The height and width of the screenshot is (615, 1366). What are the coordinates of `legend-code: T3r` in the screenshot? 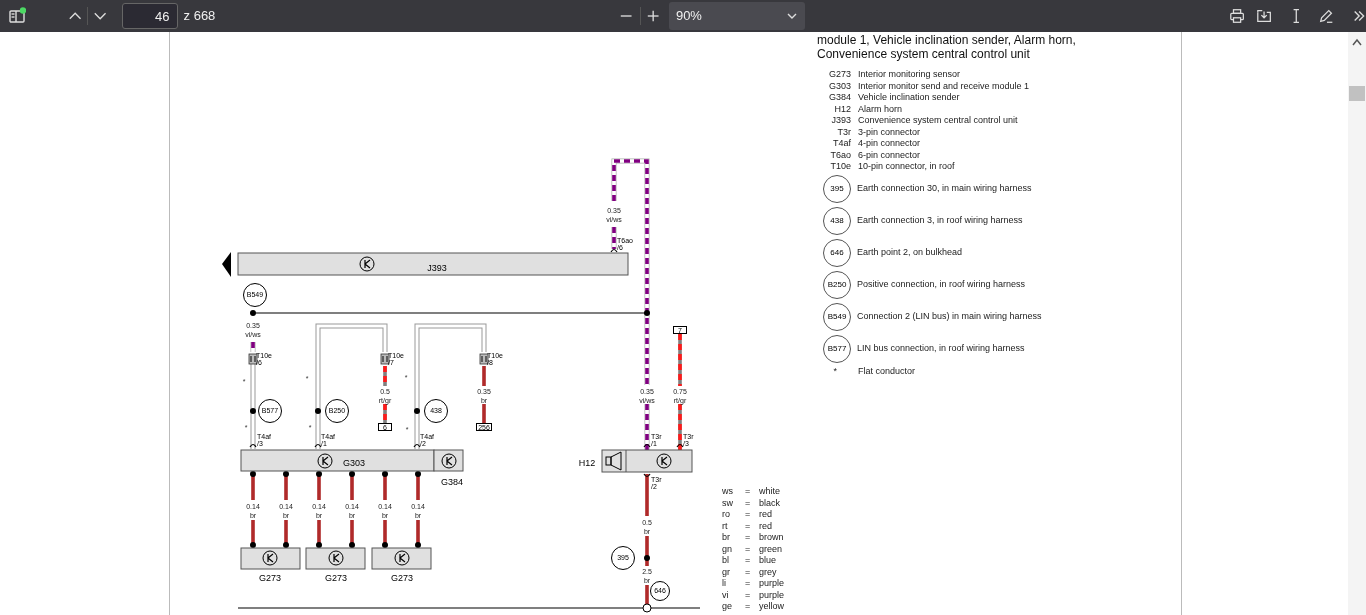 It's located at (843, 132).